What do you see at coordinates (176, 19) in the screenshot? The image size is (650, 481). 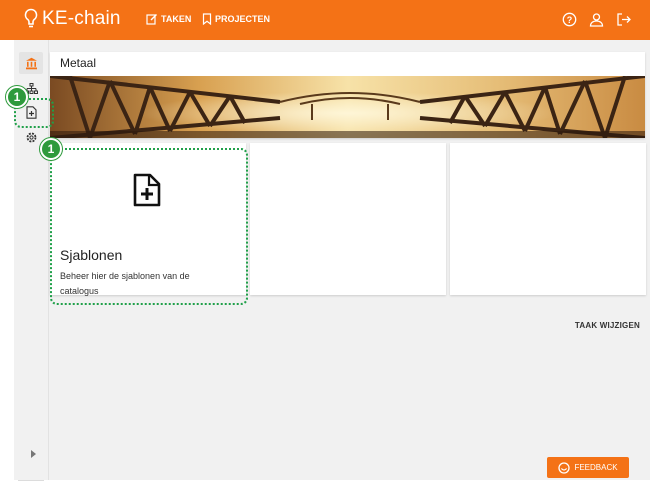 I see `nav-tasks-label: TAKEN` at bounding box center [176, 19].